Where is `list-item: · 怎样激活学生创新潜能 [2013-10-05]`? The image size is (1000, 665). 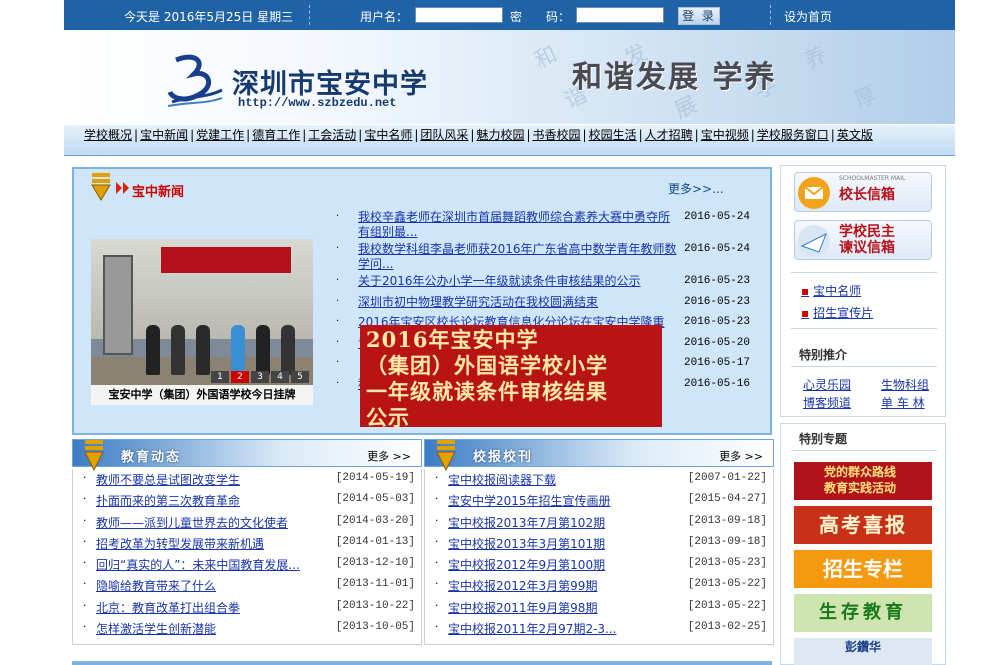 list-item: · 怎样激活学生创新潜能 [2013-10-05] is located at coordinates (247, 628).